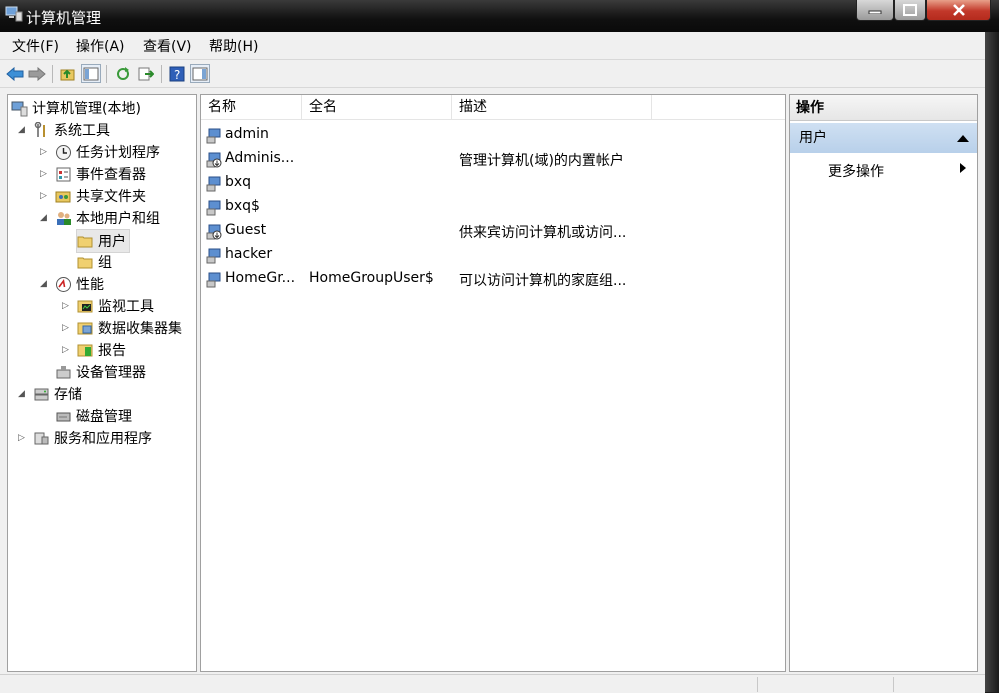  I want to click on status-divider, so click(893, 684).